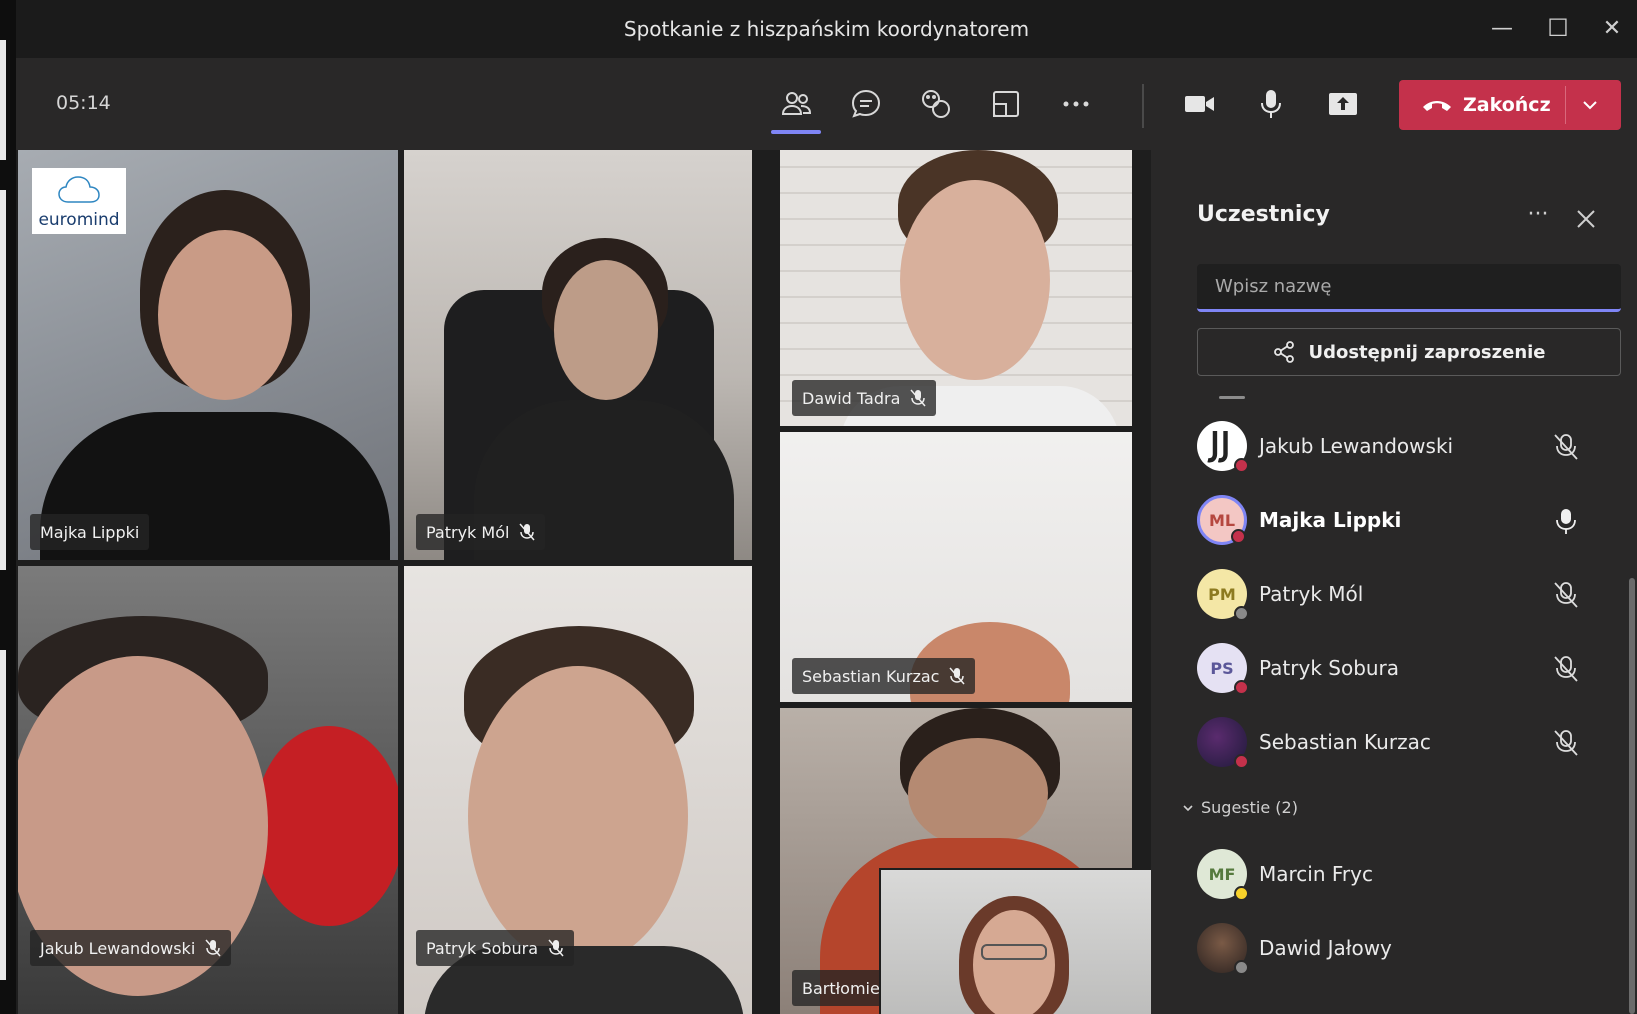 The image size is (1637, 1014). What do you see at coordinates (1397, 446) in the screenshot?
I see `participant-row: Jakub Lewandowski` at bounding box center [1397, 446].